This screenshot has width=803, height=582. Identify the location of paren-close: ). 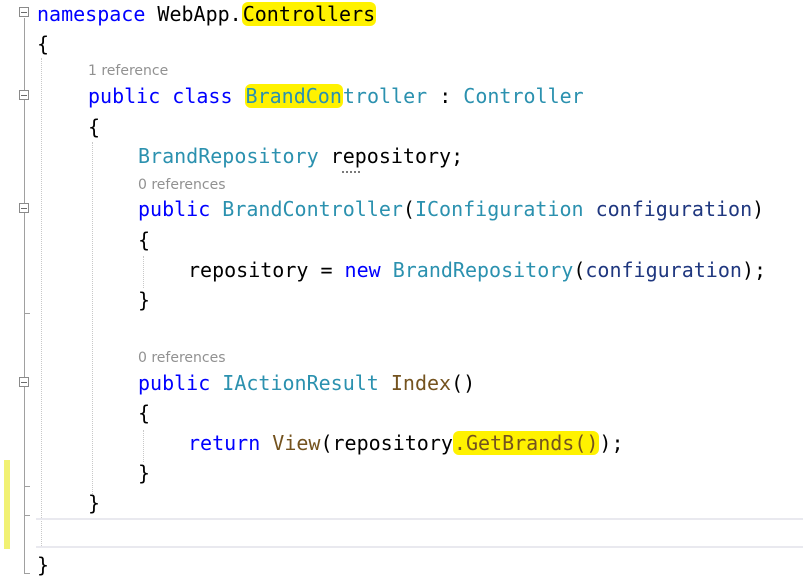
(758, 209).